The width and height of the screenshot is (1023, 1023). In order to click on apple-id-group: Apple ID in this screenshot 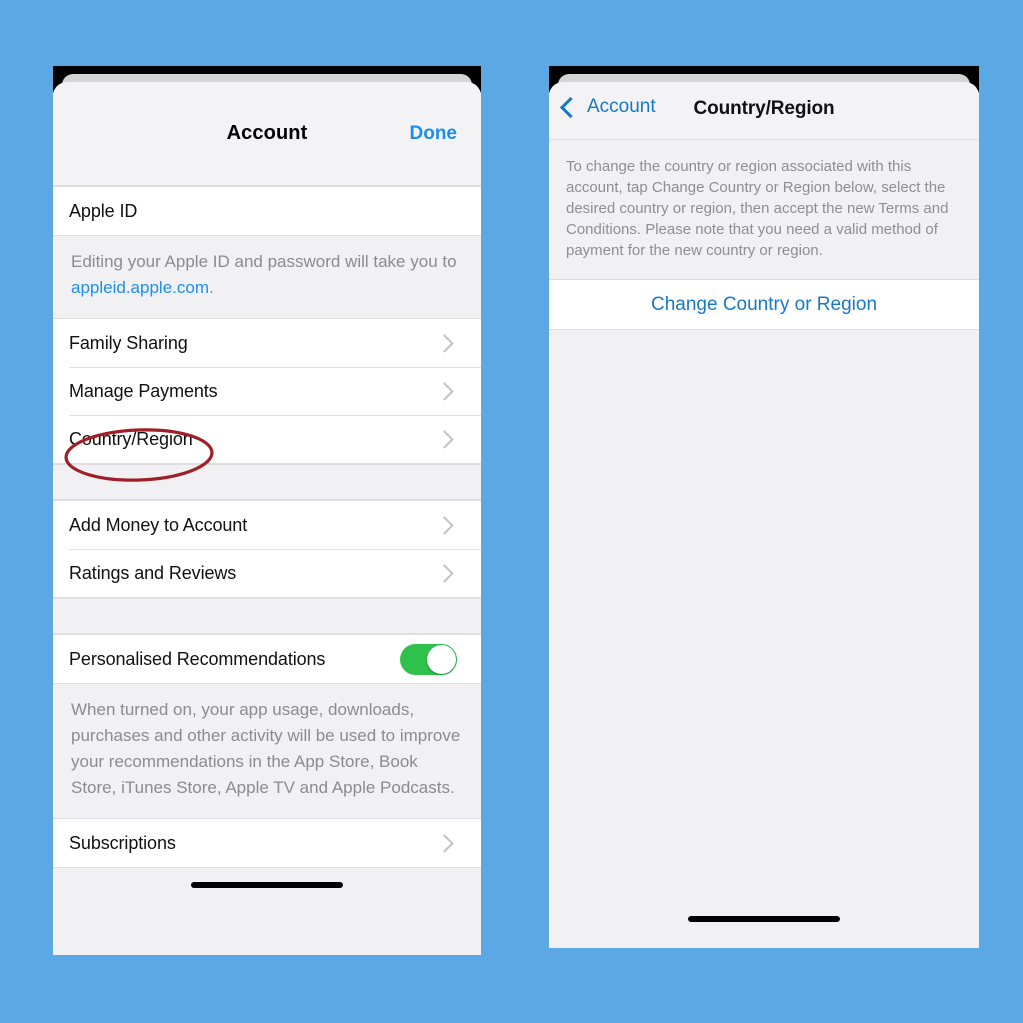, I will do `click(267, 211)`.